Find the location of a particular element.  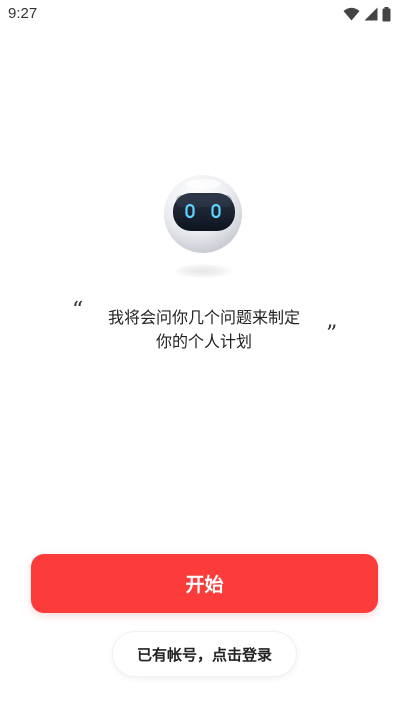

quote-close-mark: ” is located at coordinates (332, 334).